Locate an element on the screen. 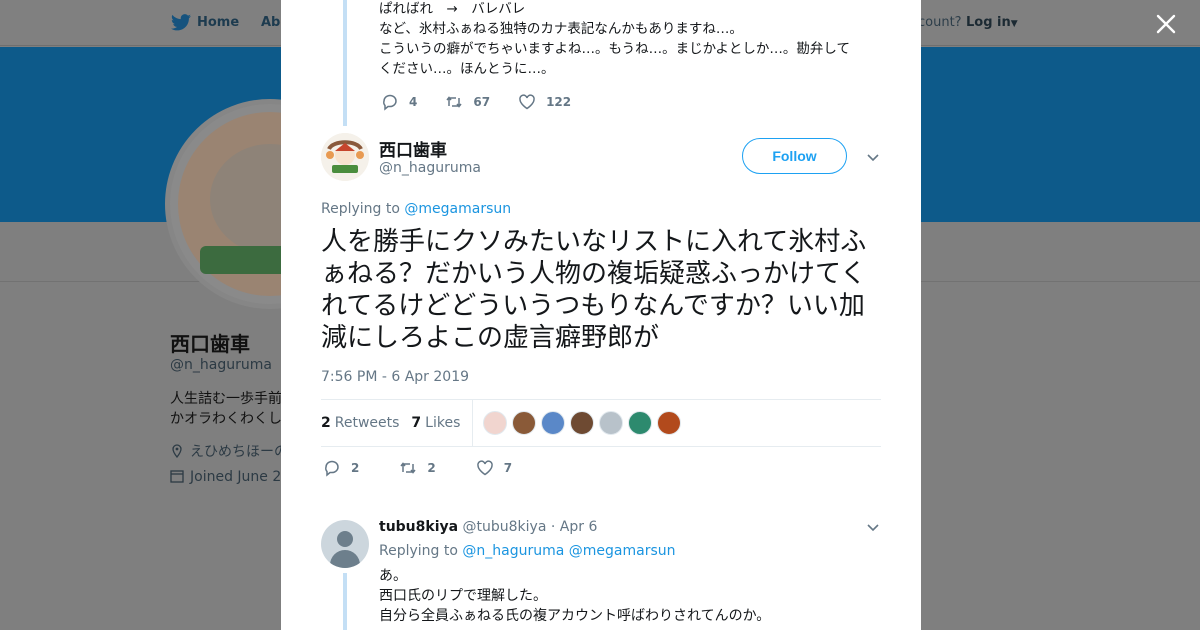  reply-replying-to: Replying to @n_haguruma @megamarsun is located at coordinates (527, 551).